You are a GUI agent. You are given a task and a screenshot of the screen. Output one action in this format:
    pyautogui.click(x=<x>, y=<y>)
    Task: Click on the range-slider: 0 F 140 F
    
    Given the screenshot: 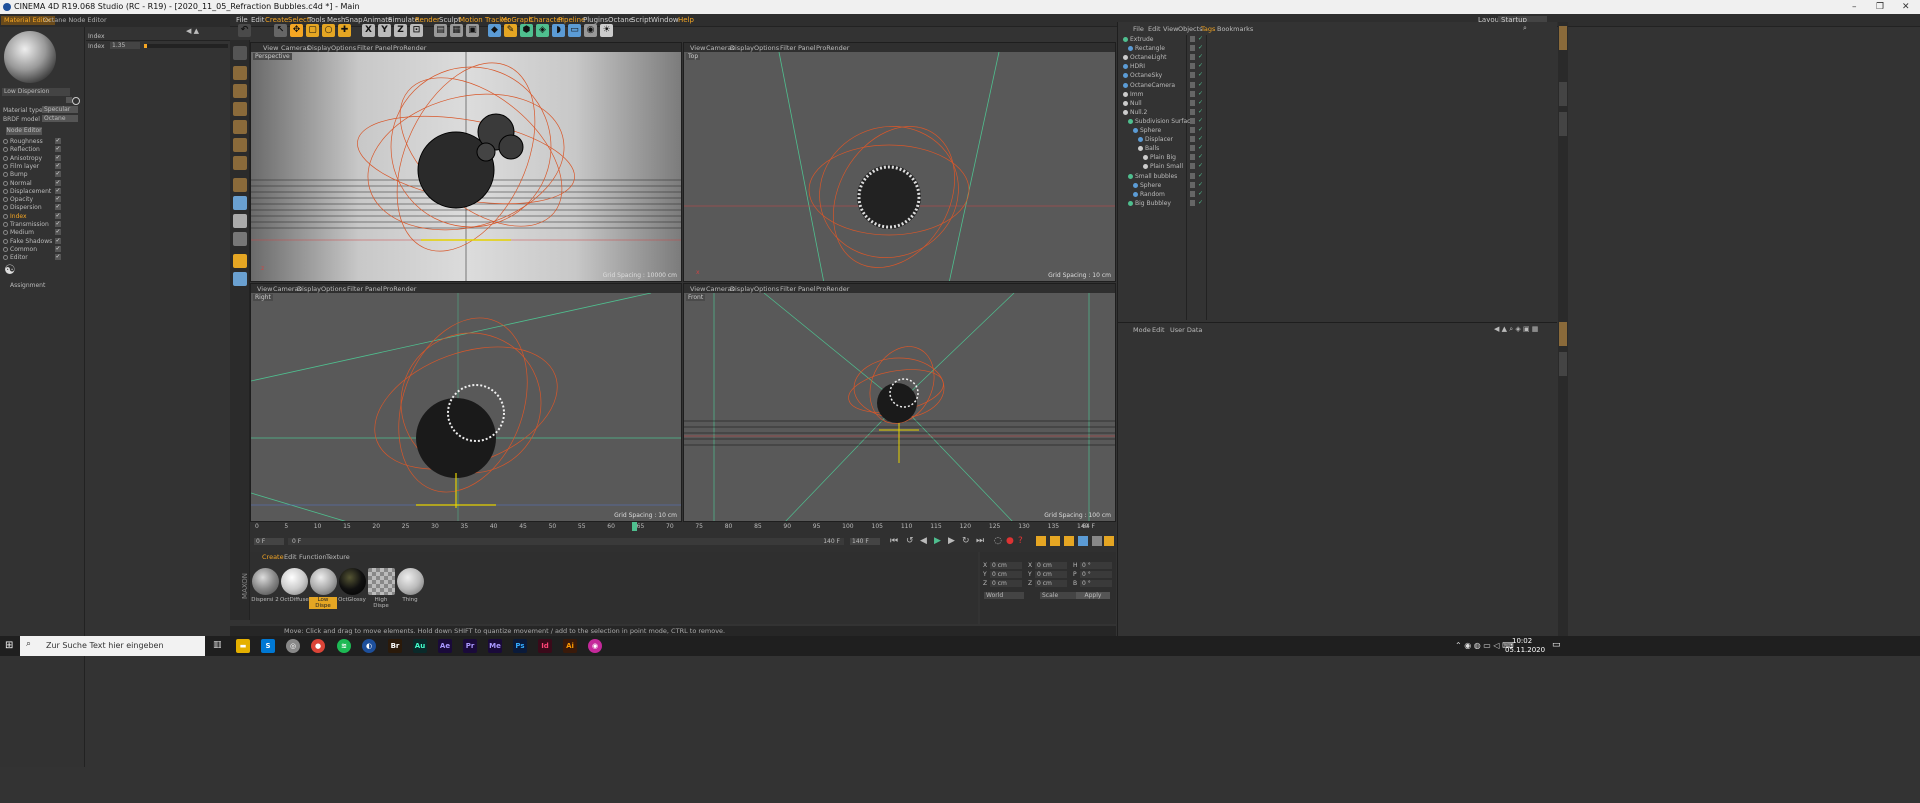 What is the action you would take?
    pyautogui.click(x=566, y=541)
    